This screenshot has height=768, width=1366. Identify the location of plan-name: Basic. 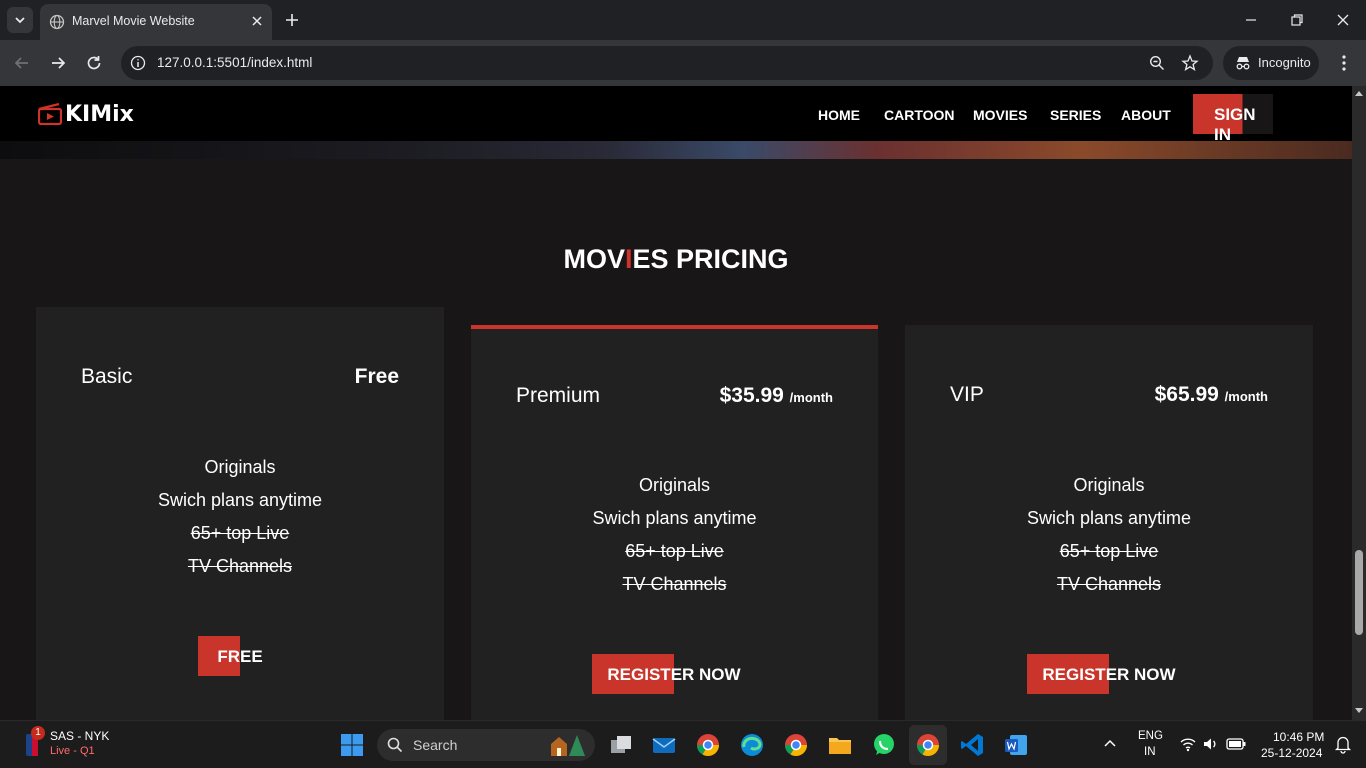
(107, 376).